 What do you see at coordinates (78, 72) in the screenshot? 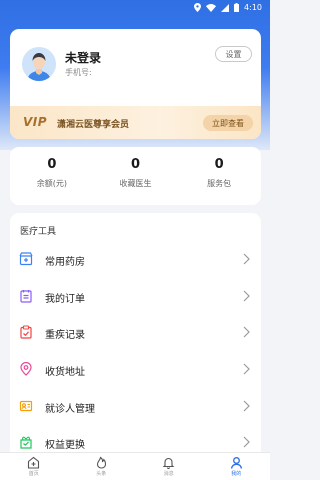
I see `user-phone: 手机号:` at bounding box center [78, 72].